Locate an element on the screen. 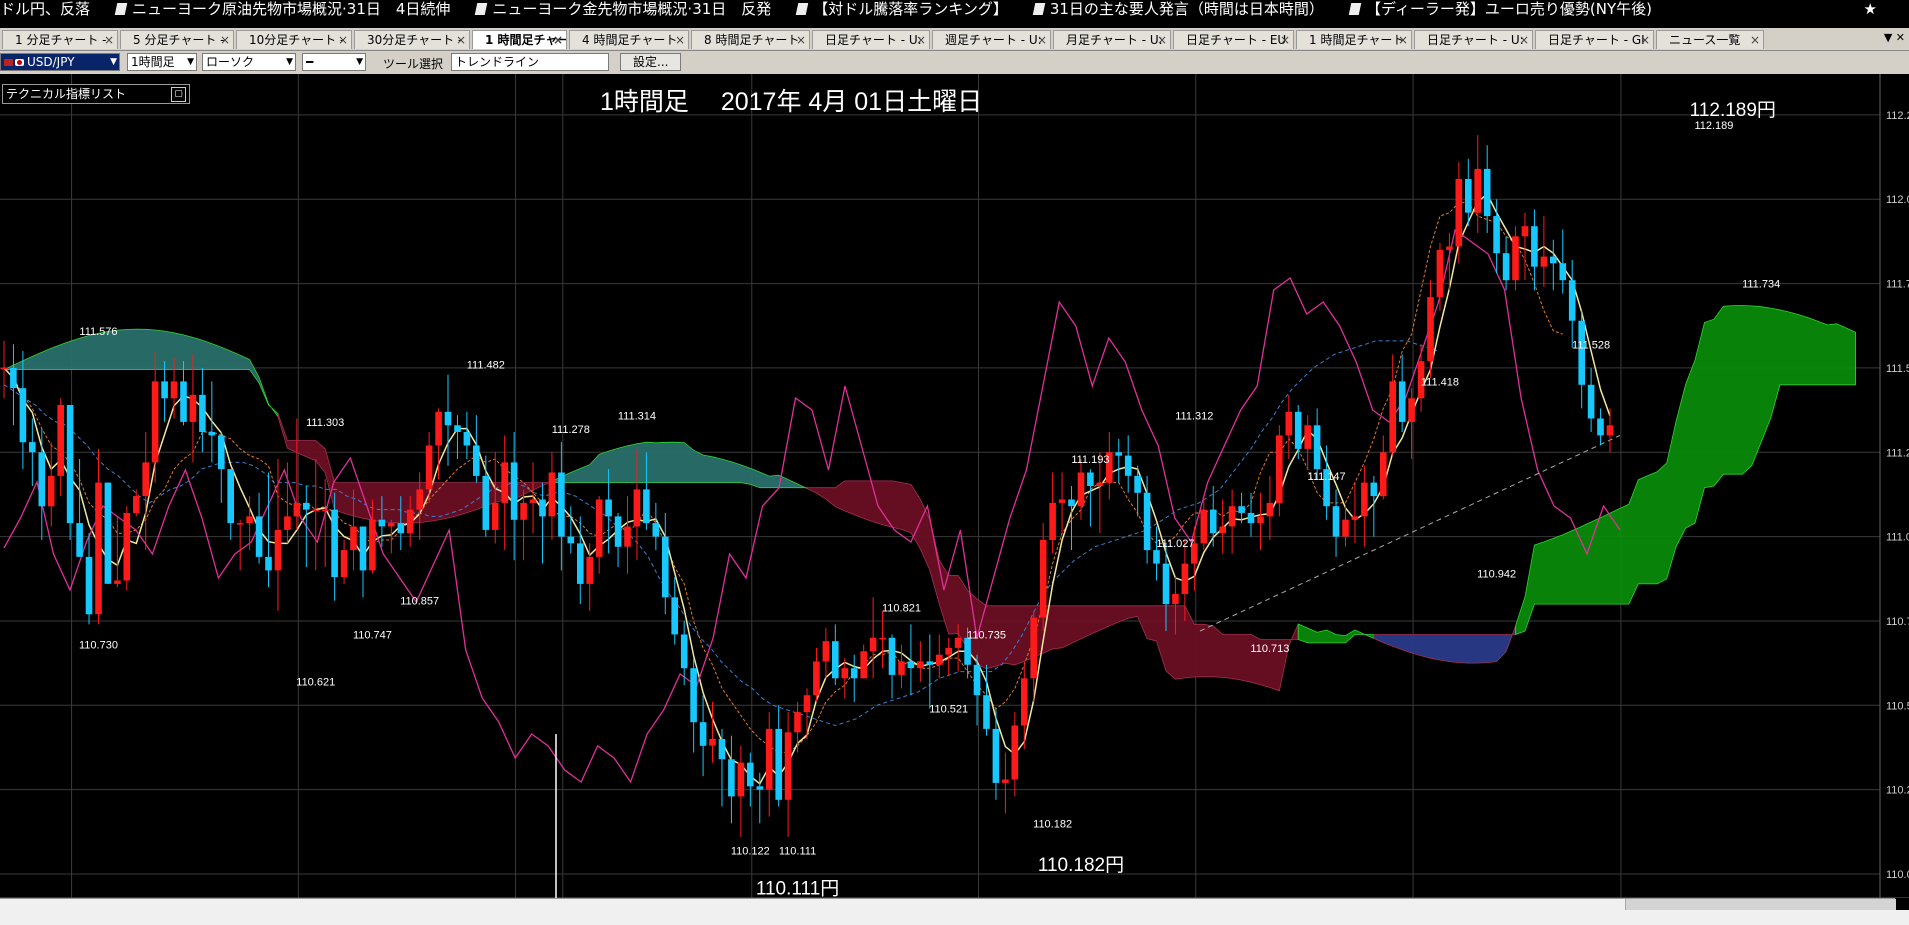  tab-menu-icon: ▼ ✕ is located at coordinates (1894, 37).